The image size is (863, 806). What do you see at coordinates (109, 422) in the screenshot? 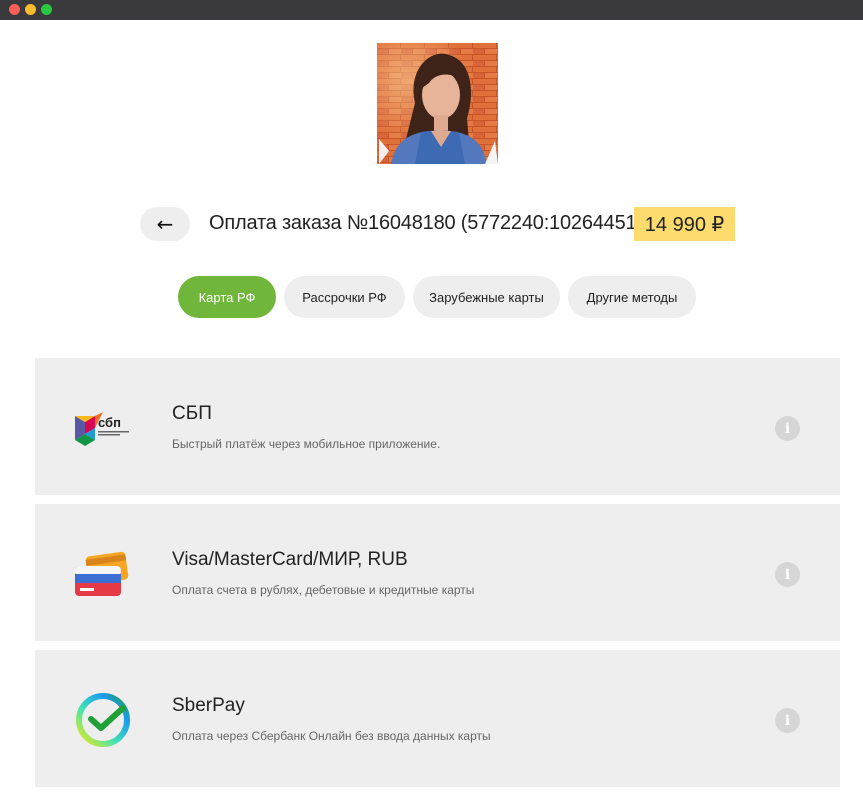
I see `svg-text: сбп` at bounding box center [109, 422].